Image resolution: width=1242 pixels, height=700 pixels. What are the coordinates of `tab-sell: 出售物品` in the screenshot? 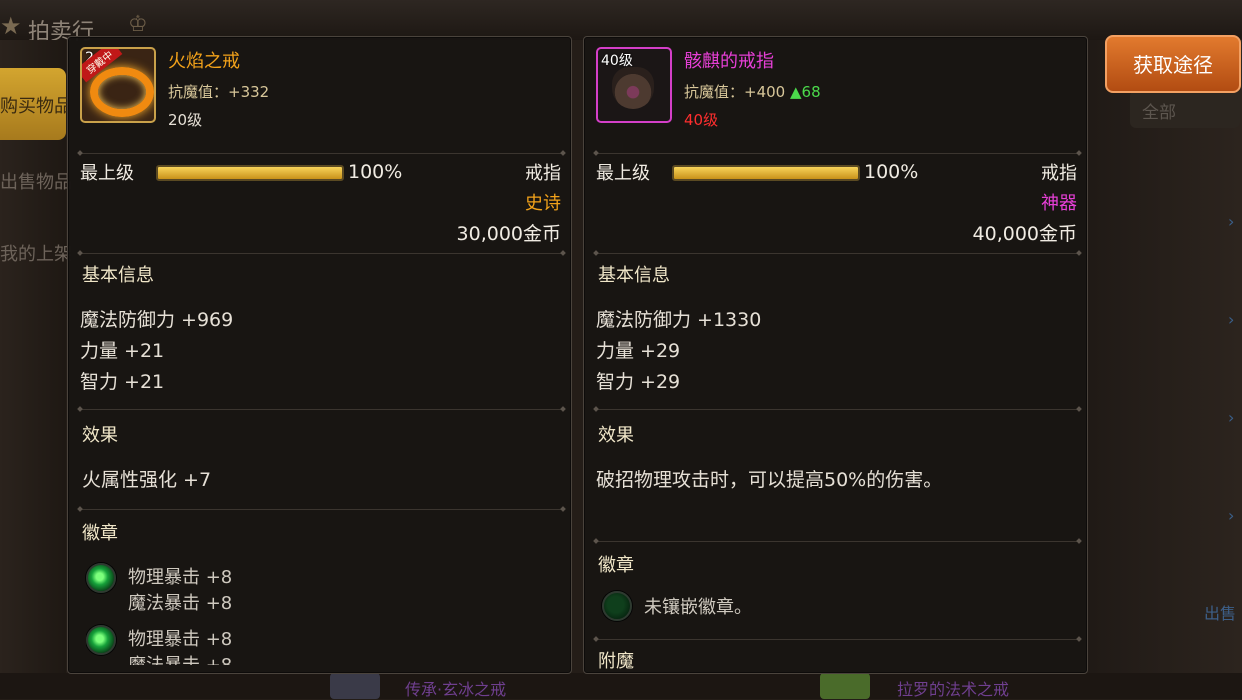 It's located at (36, 181).